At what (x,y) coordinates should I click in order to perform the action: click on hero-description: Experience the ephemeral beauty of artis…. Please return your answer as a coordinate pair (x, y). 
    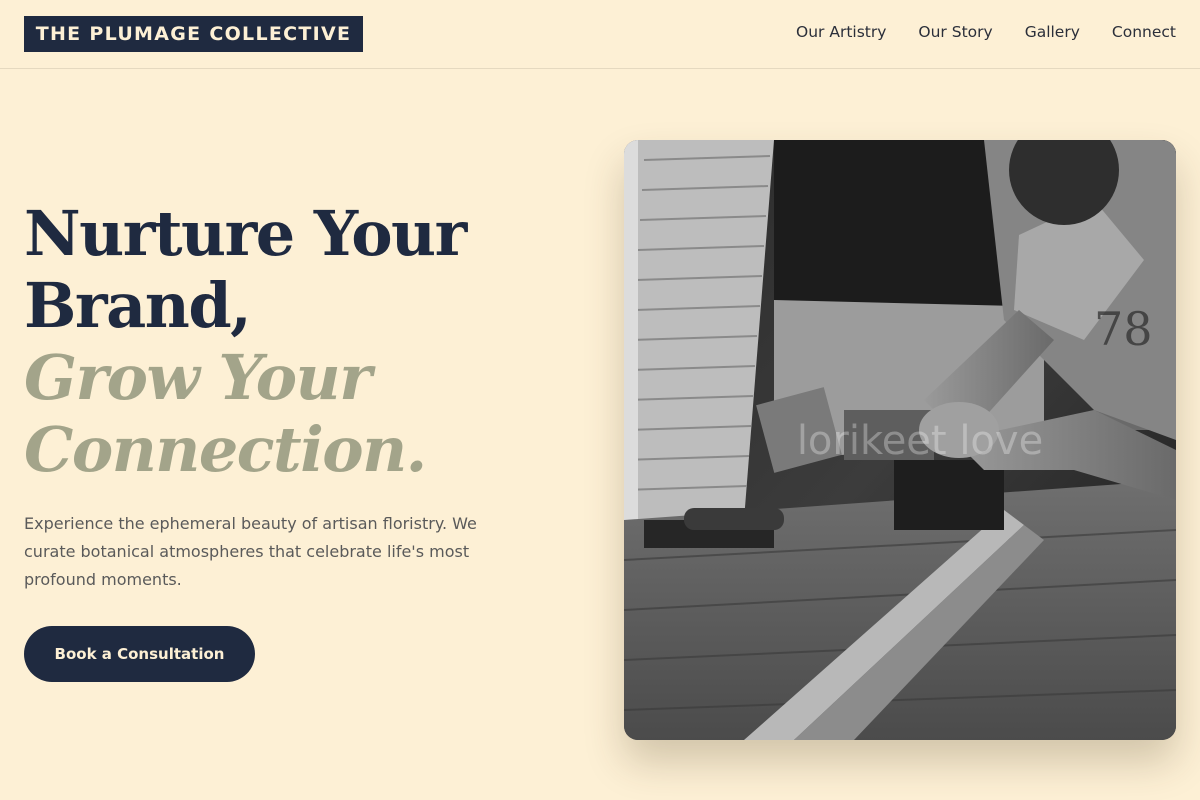
    Looking at the image, I should click on (250, 551).